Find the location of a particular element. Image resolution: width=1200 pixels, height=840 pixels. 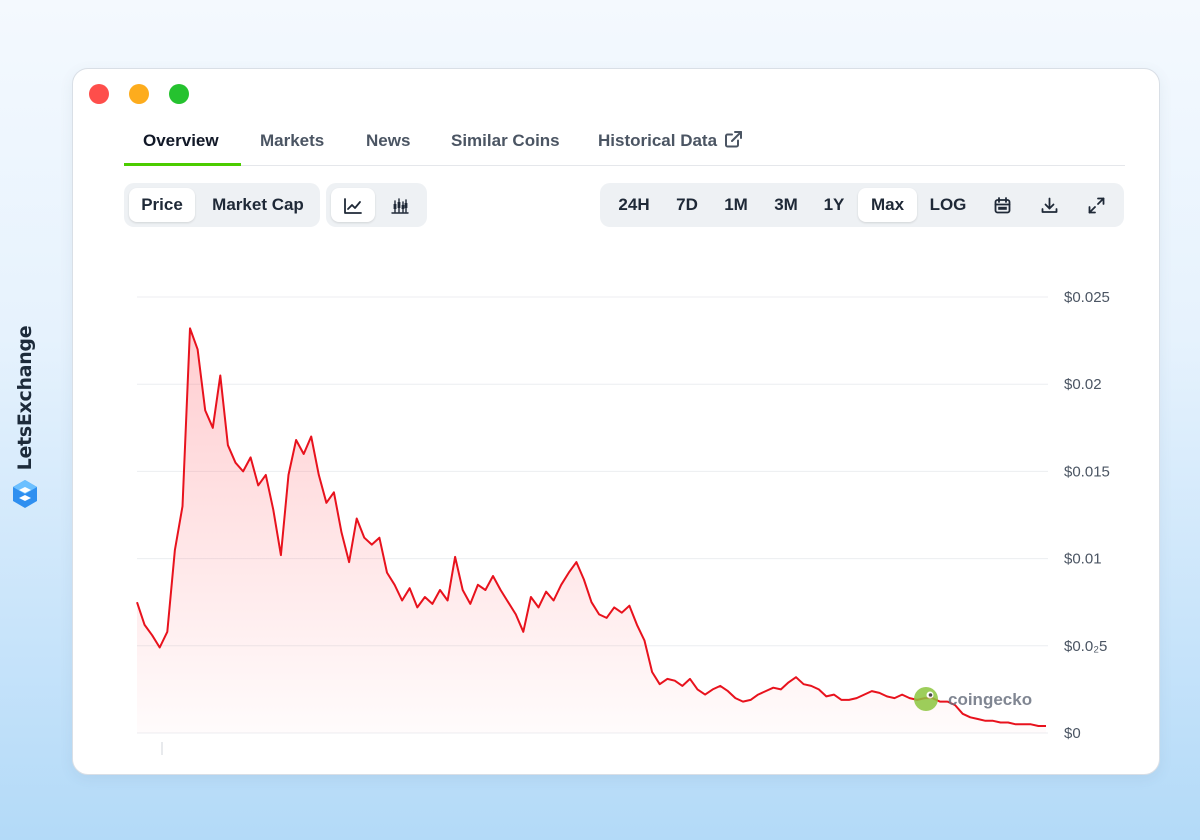

coingecko-logo-icon is located at coordinates (926, 699).